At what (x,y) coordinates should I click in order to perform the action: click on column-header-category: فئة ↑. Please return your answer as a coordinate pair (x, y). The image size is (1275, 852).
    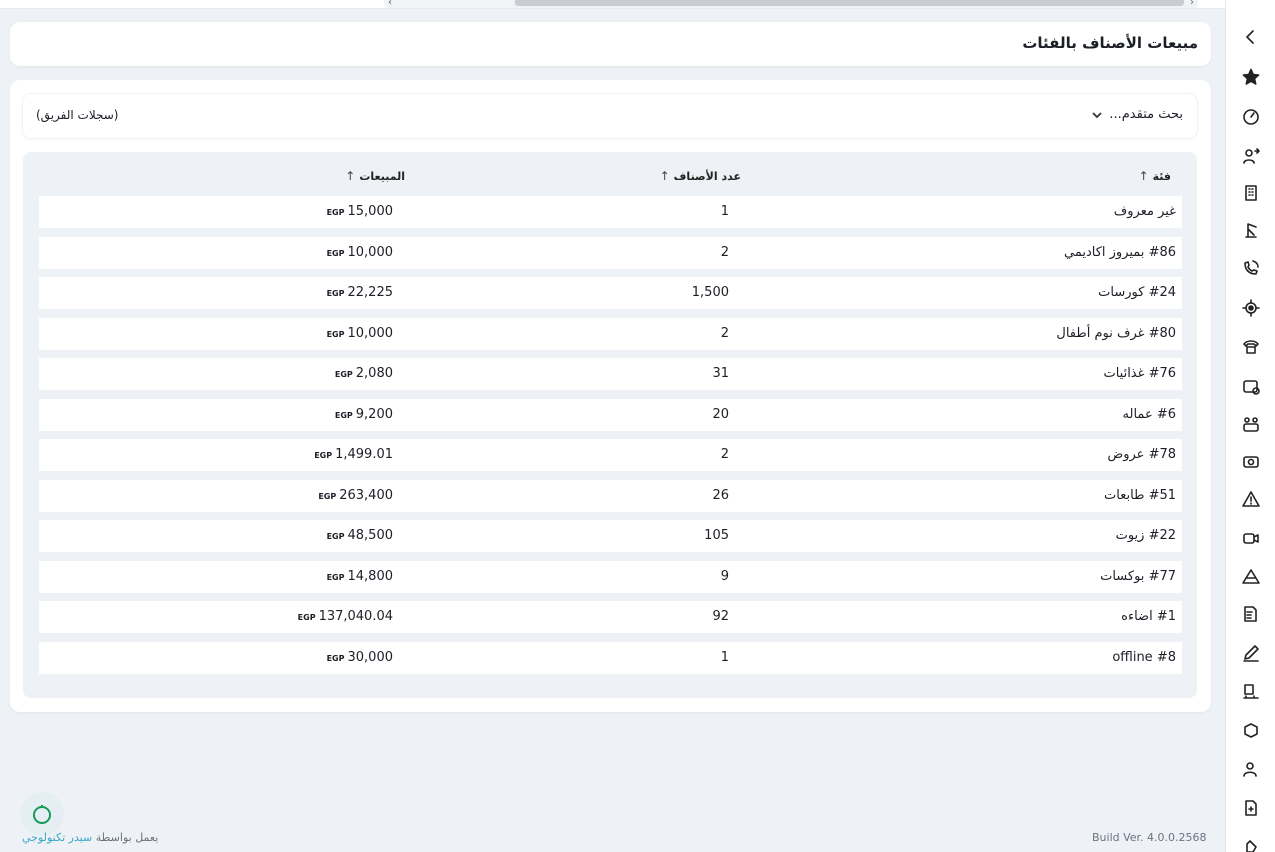
    Looking at the image, I should click on (1155, 176).